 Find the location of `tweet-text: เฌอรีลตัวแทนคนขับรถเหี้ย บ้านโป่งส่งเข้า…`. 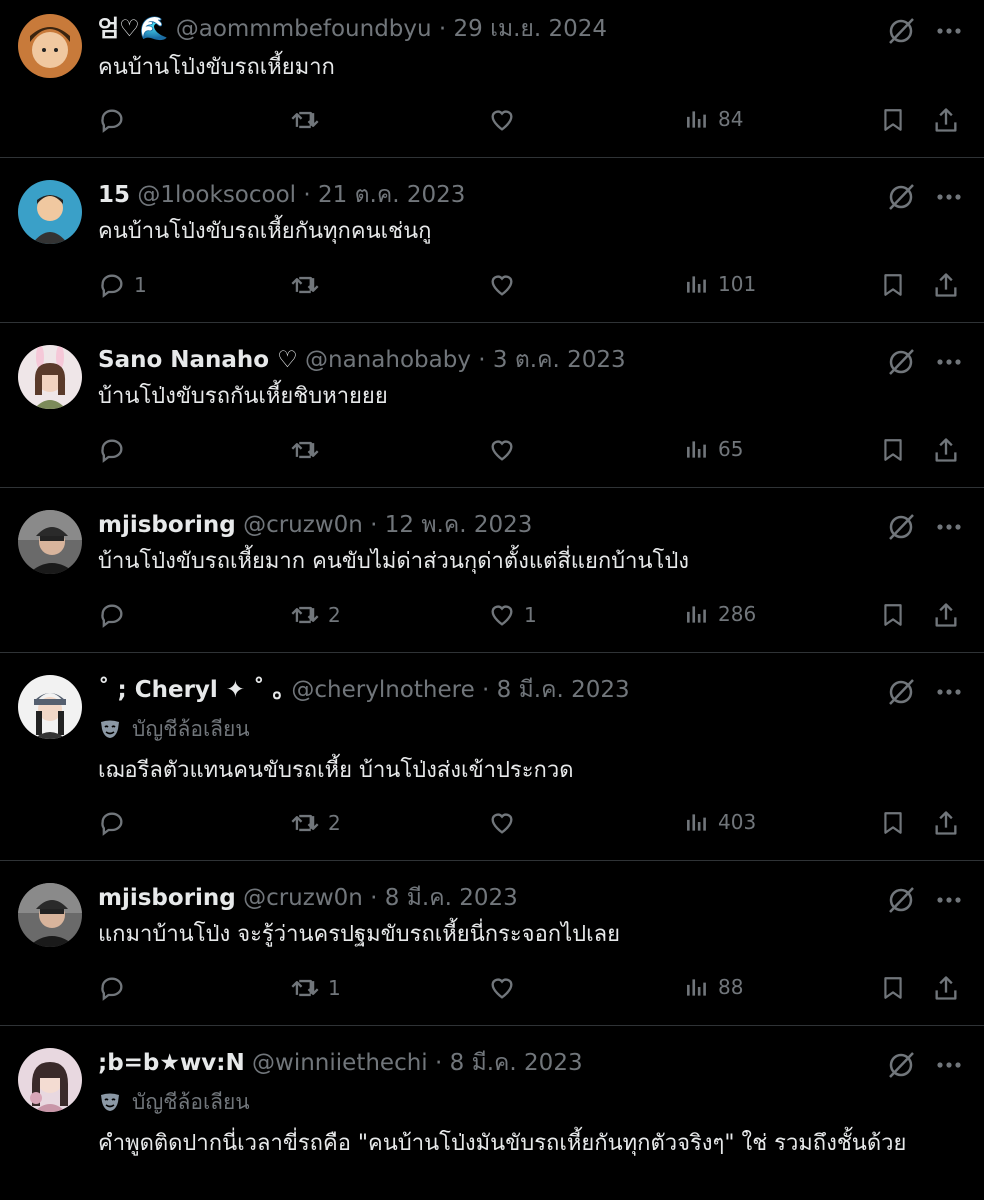

tweet-text: เฌอรีลตัวแทนคนขับรถเหี้ย บ้านโป่งส่งเข้า… is located at coordinates (336, 770).